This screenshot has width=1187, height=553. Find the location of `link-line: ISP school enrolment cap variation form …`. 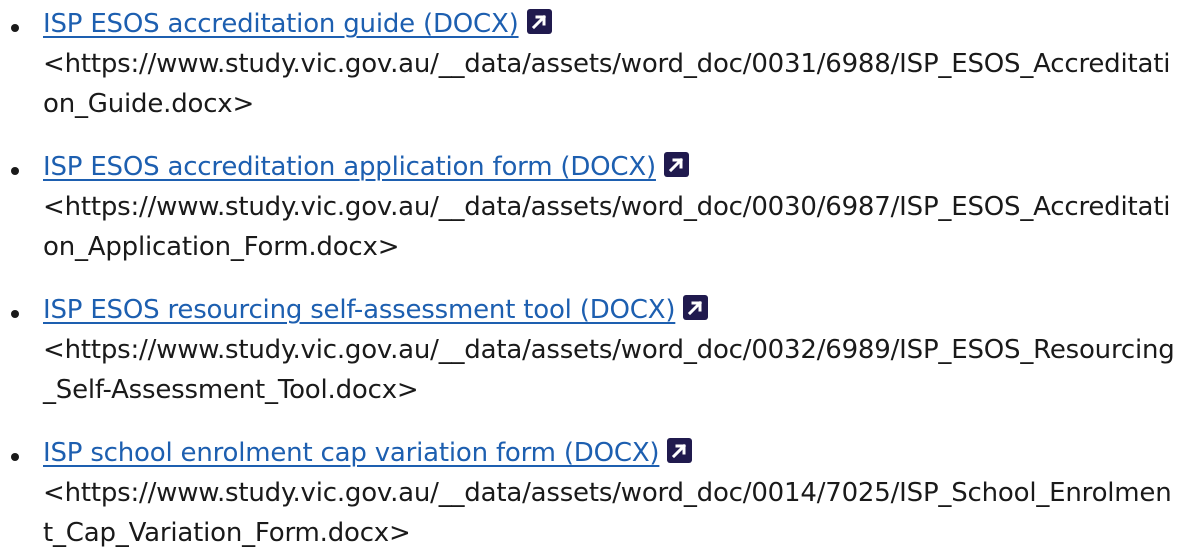

link-line: ISP school enrolment cap variation form … is located at coordinates (615, 453).